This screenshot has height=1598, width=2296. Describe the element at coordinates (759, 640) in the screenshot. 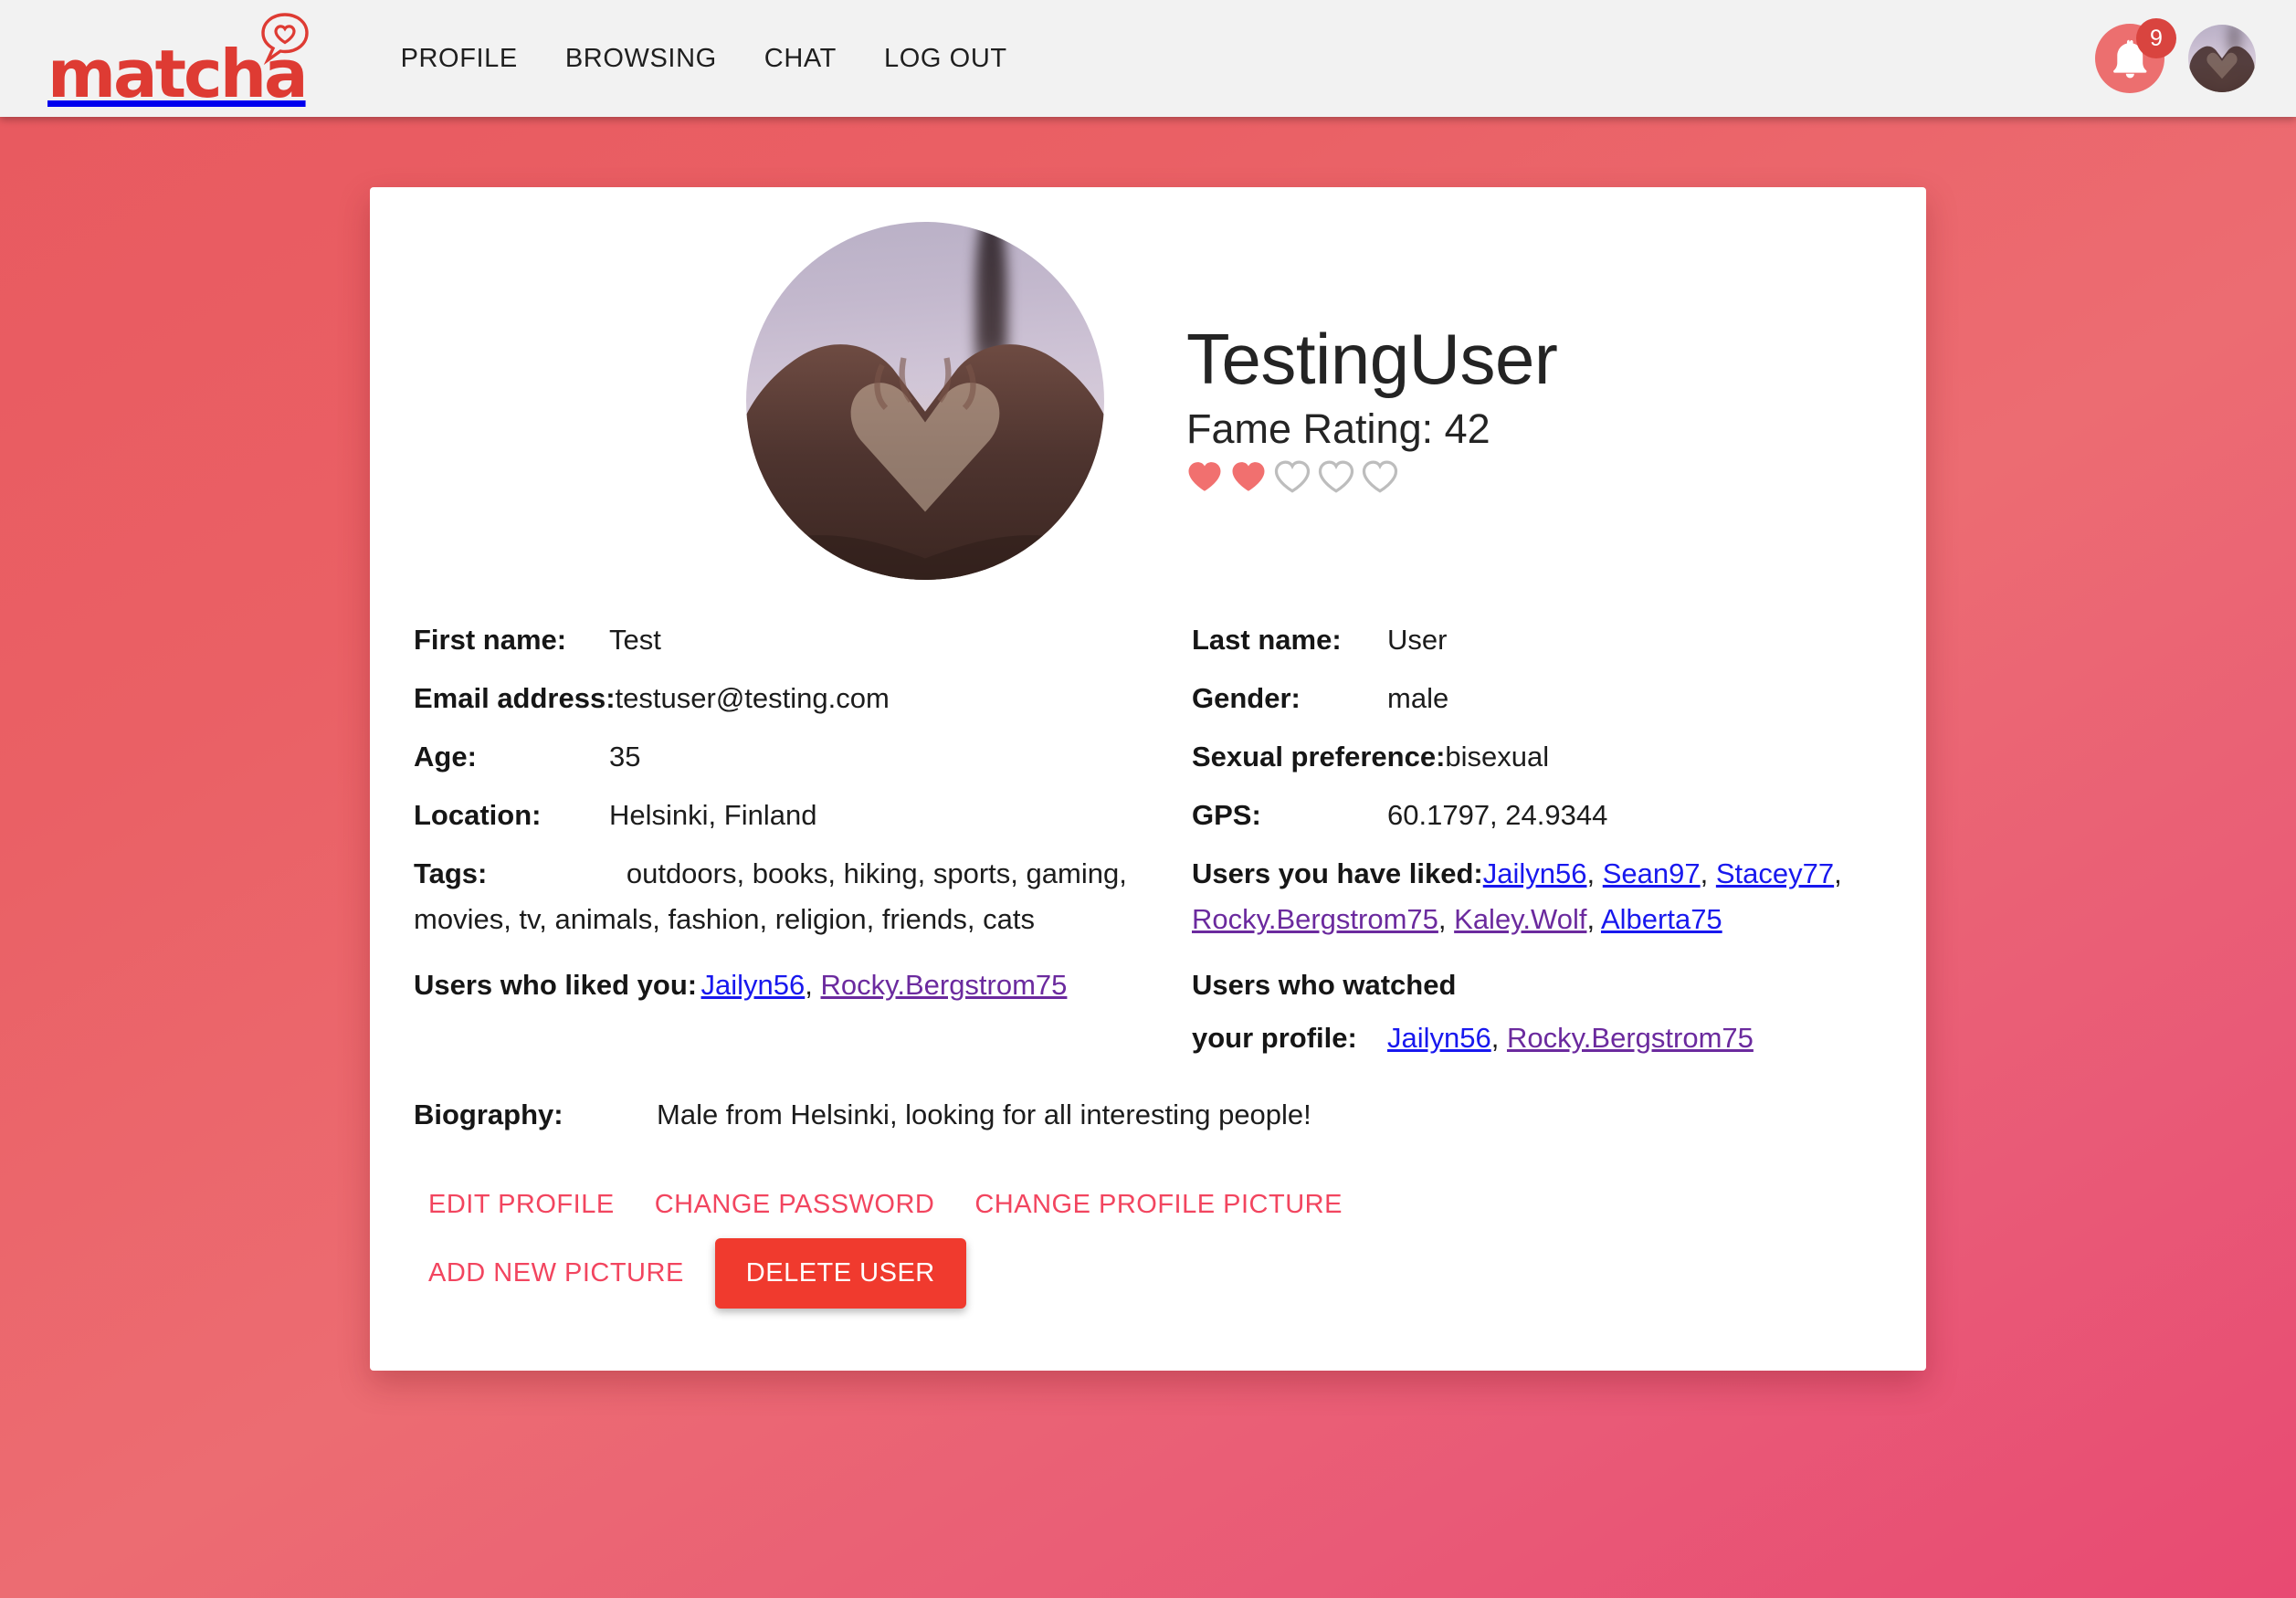

I see `field-first-name: First name: Test` at that location.